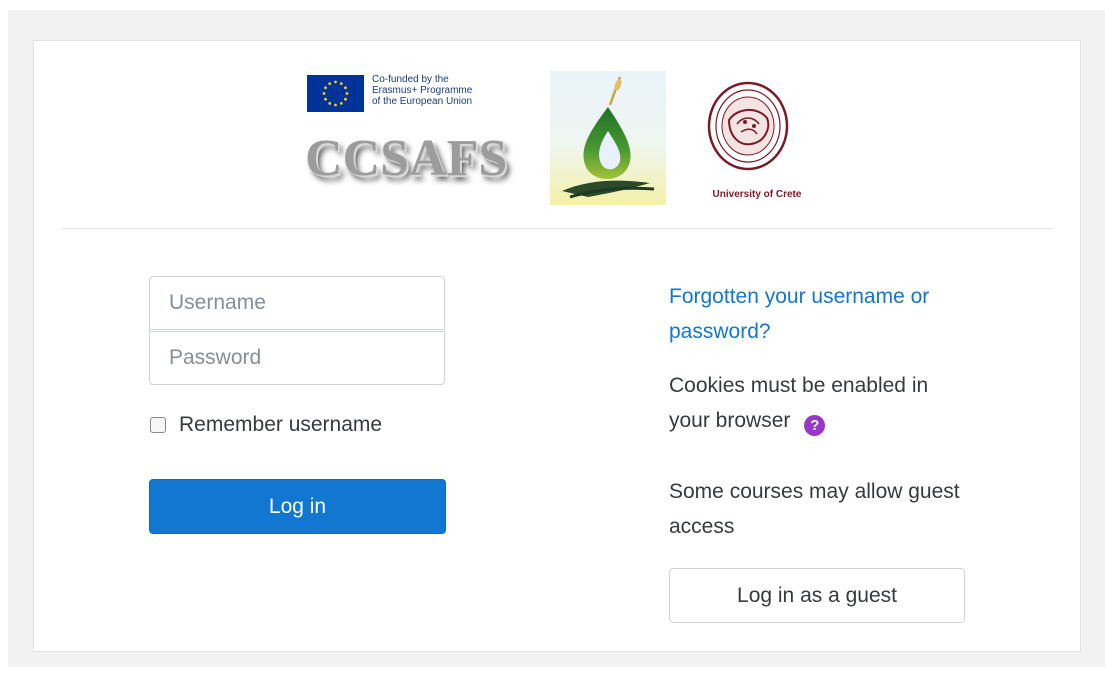  Describe the element at coordinates (814, 509) in the screenshot. I see `guest-access-notice: Some courses may allow guest access` at that location.